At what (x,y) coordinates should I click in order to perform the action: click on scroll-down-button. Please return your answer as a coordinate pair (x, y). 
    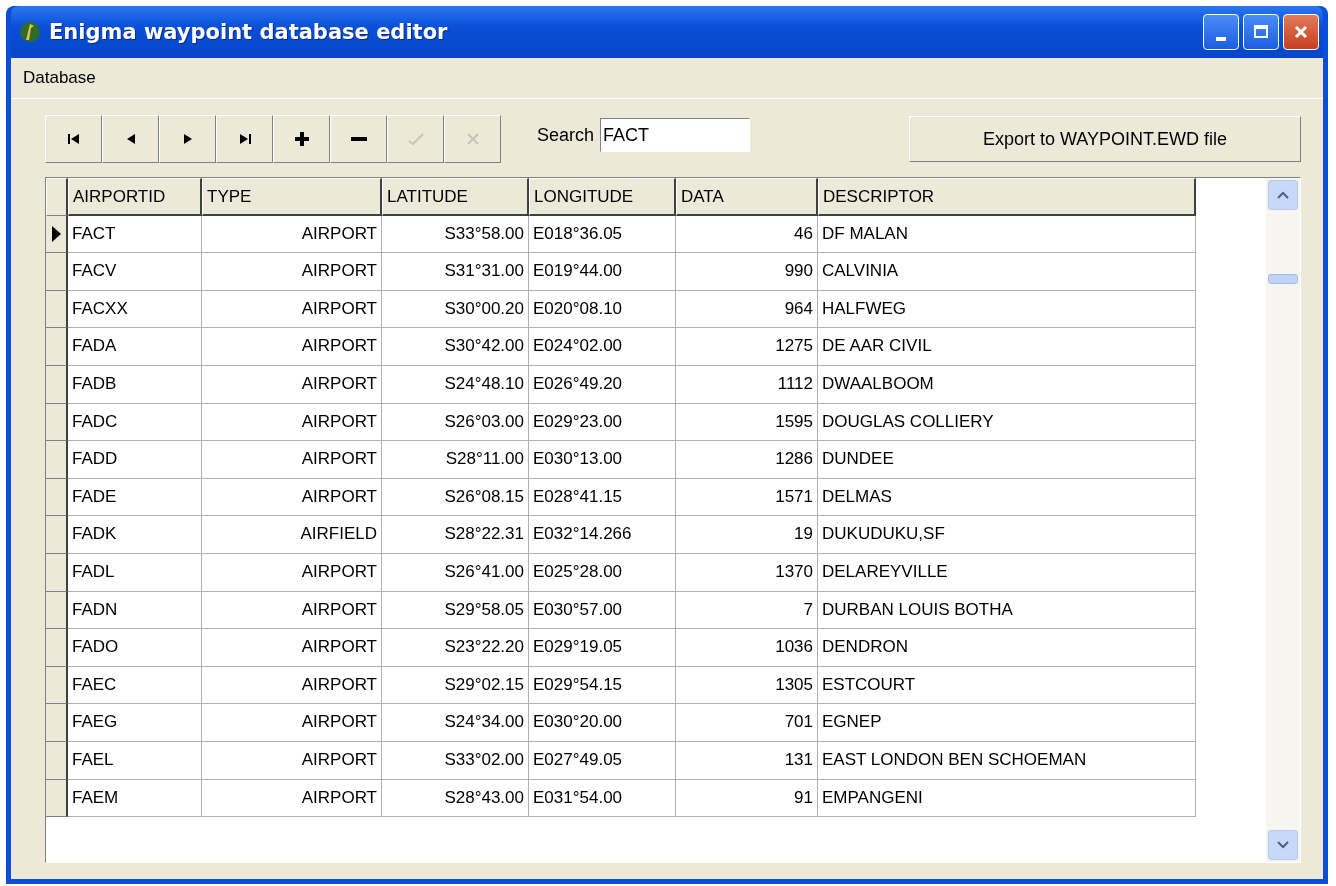
    Looking at the image, I should click on (1283, 845).